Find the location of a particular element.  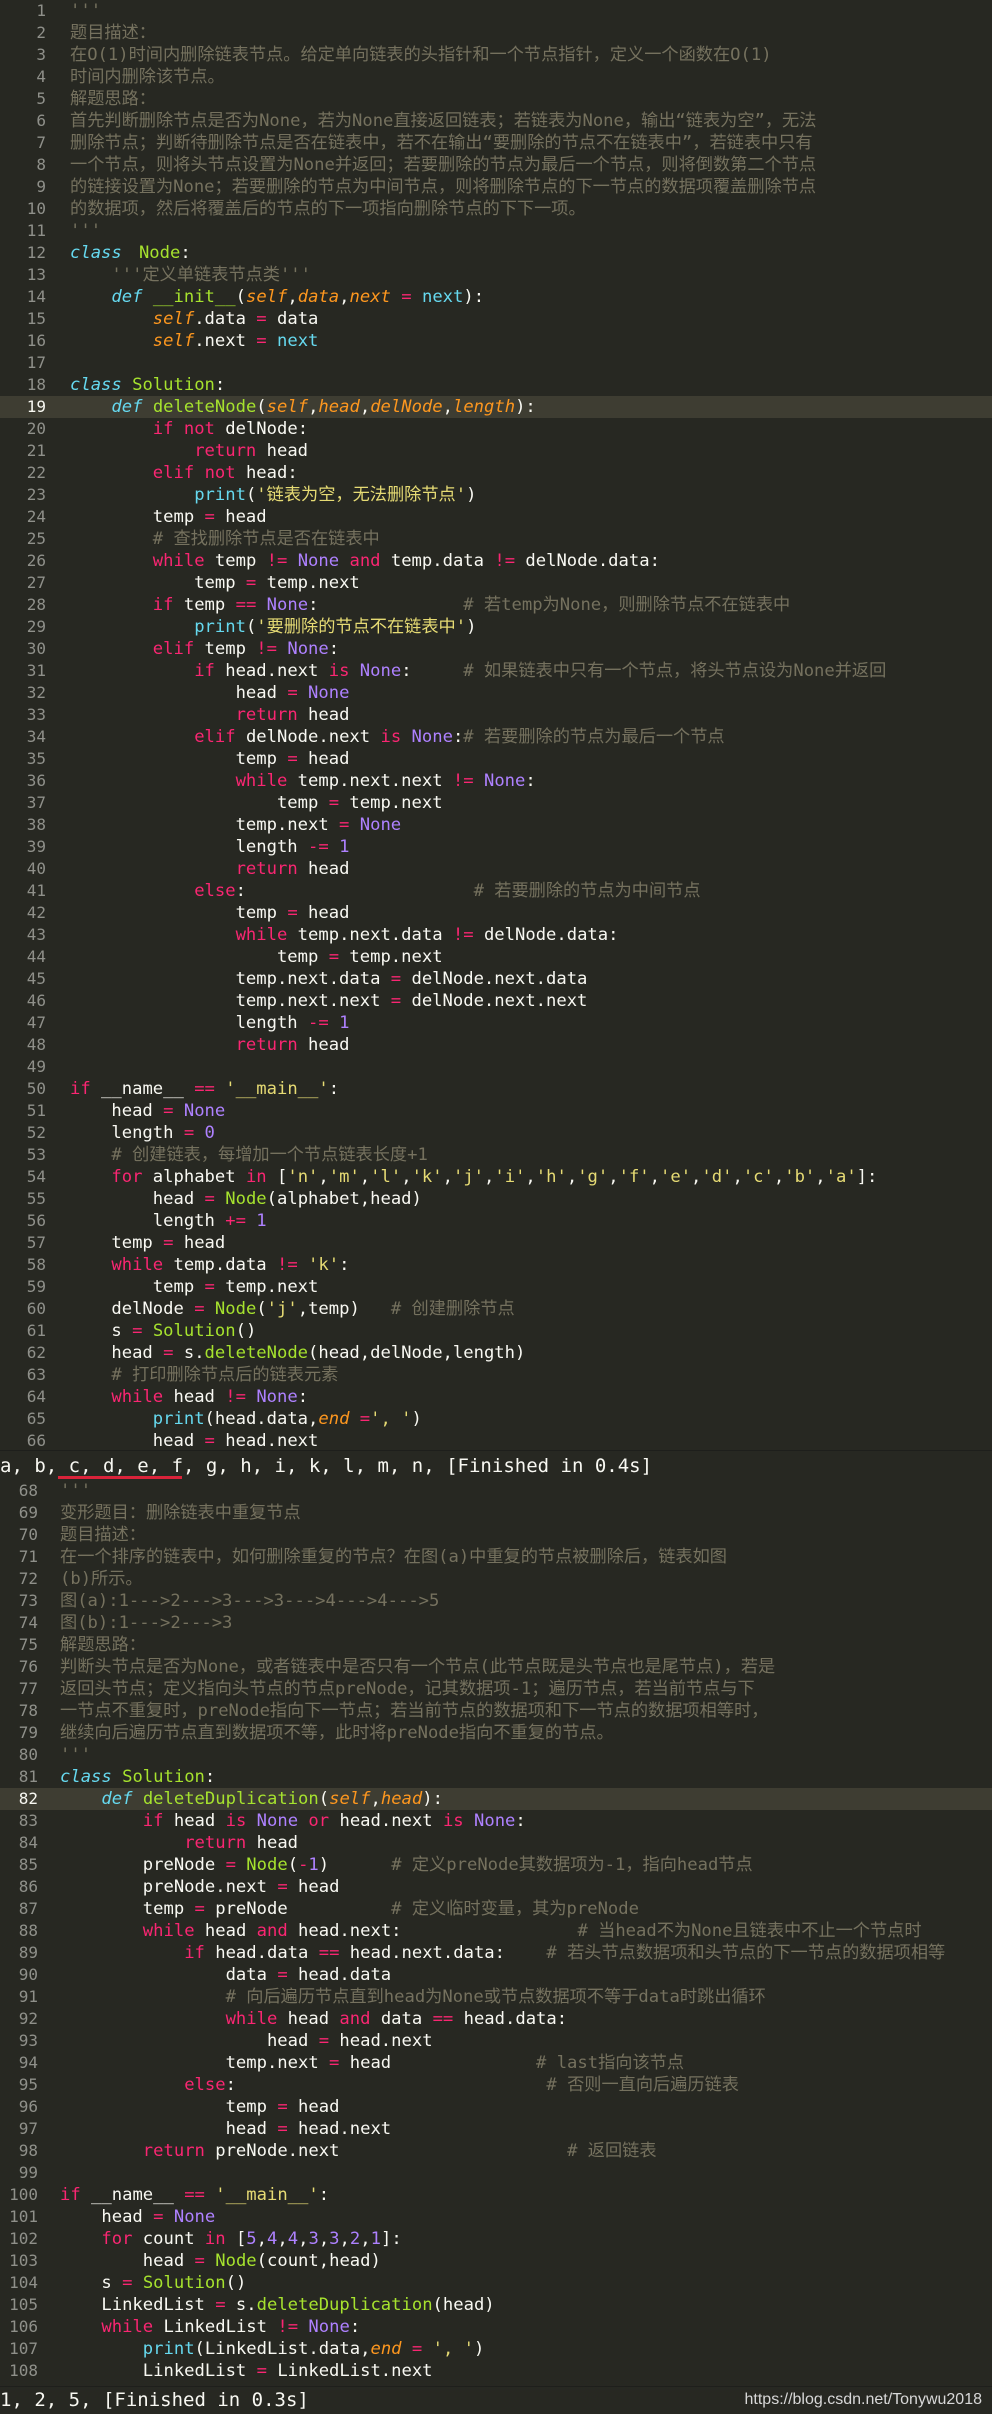

code-line: 23 print('链表为空，无法删除节点') is located at coordinates (496, 495).